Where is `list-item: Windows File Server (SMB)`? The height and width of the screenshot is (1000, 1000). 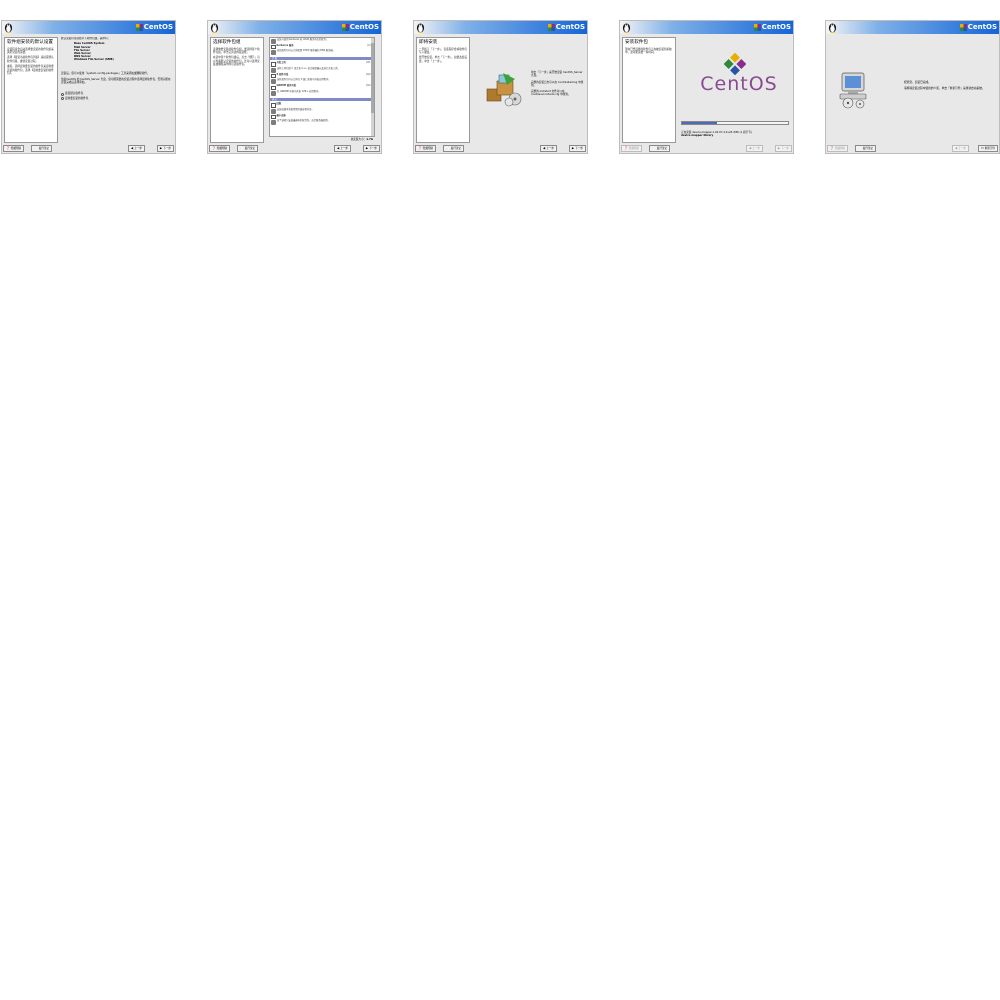
list-item: Windows File Server (SMB) is located at coordinates (94, 60).